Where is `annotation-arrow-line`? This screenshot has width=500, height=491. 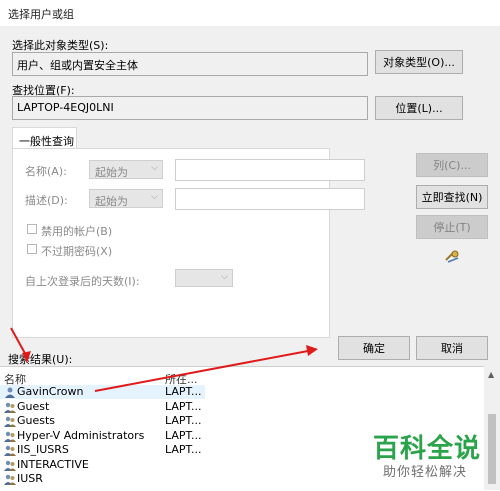 annotation-arrow-line is located at coordinates (201, 371).